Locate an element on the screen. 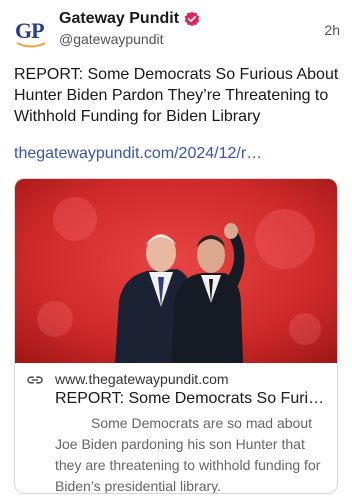  logo-swoosh-icon is located at coordinates (31, 45).